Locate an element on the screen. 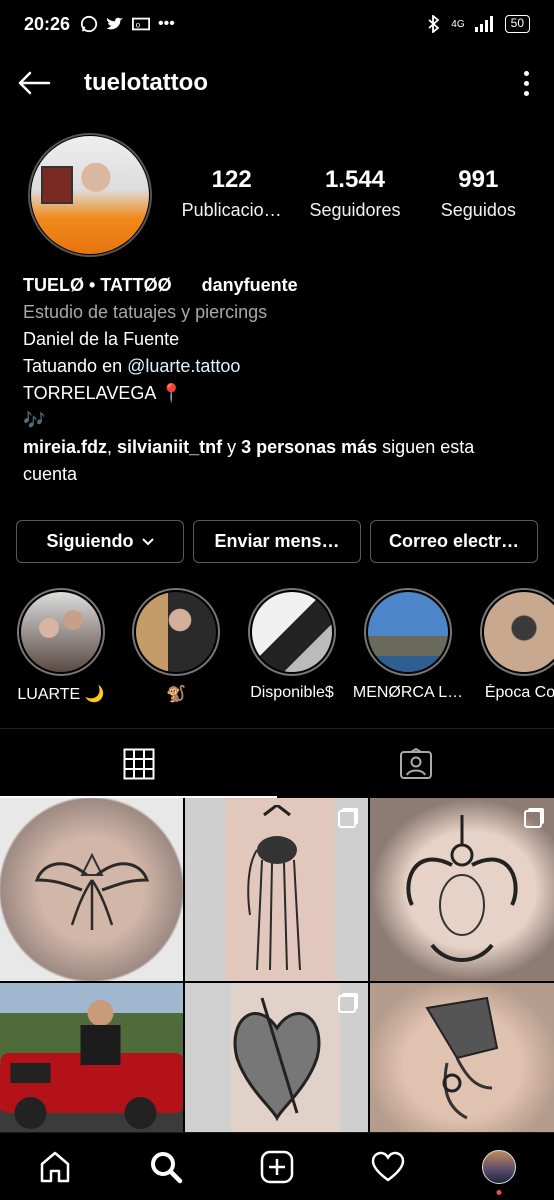  followed-by-more: 3 personas más is located at coordinates (309, 447).